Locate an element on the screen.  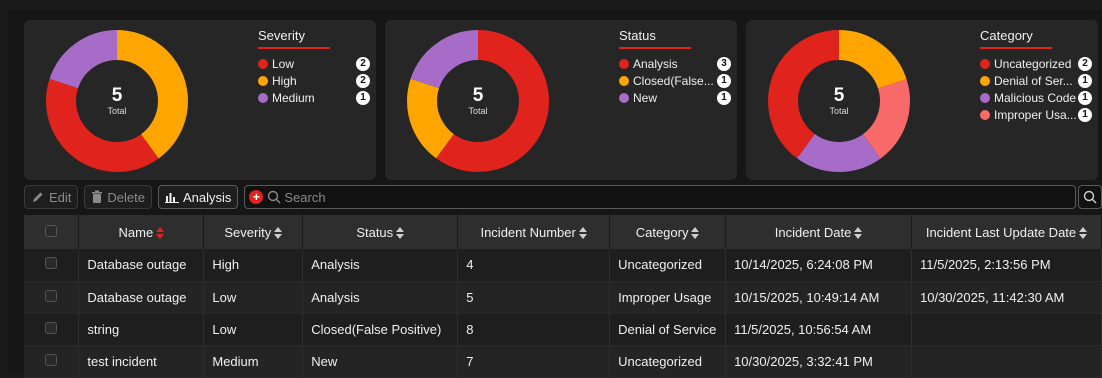
legend-label: High is located at coordinates (284, 80).